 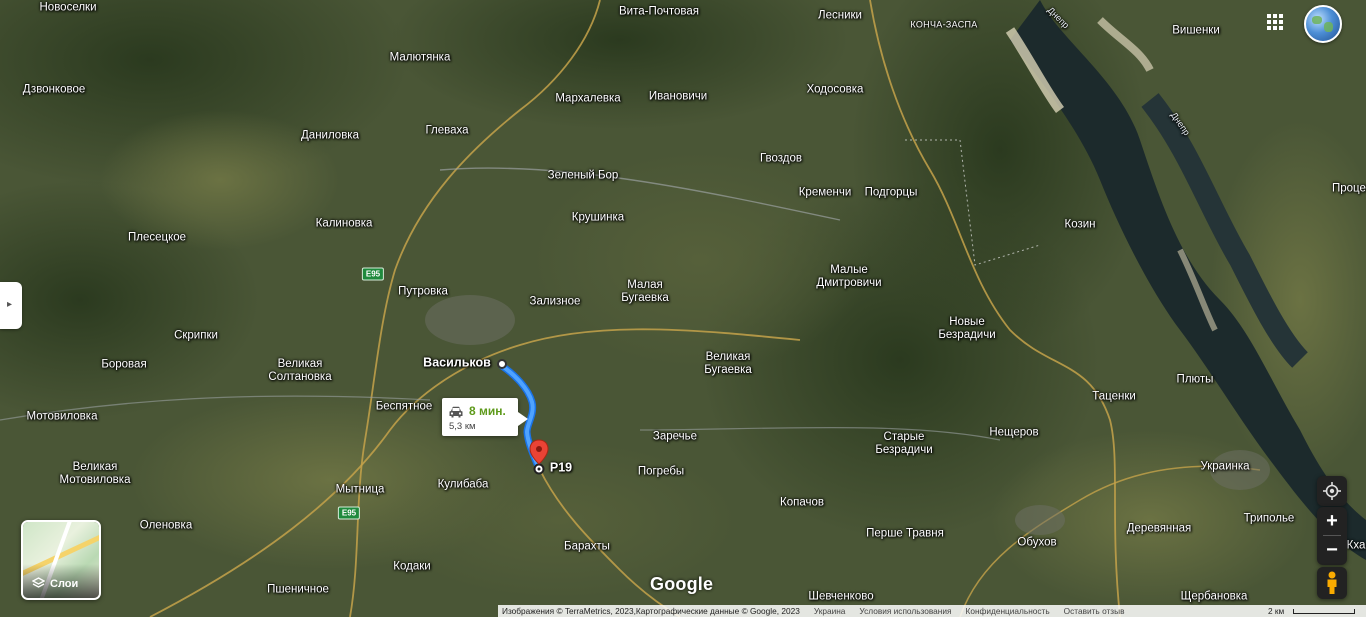 I want to click on place-label: Щербановка, so click(x=1214, y=596).